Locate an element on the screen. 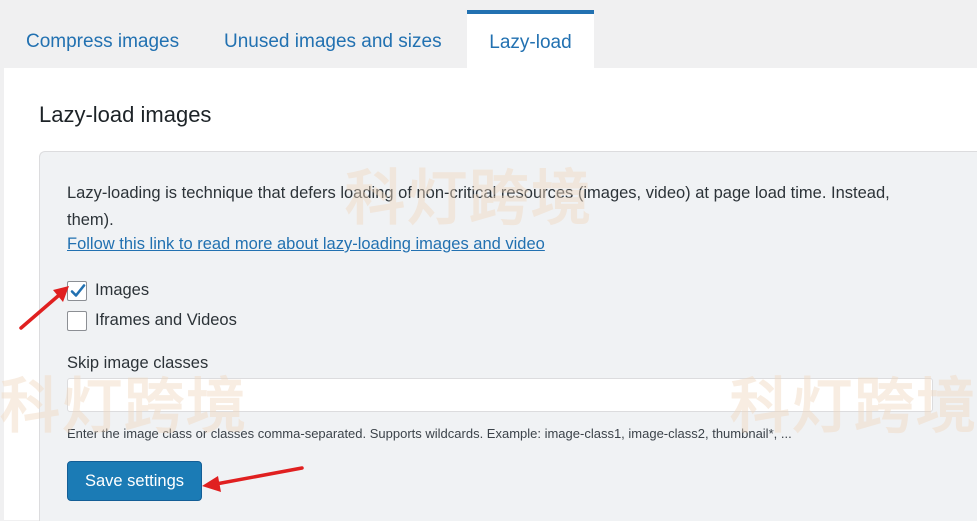  tab-lazy-load: Lazy-load is located at coordinates (530, 39).